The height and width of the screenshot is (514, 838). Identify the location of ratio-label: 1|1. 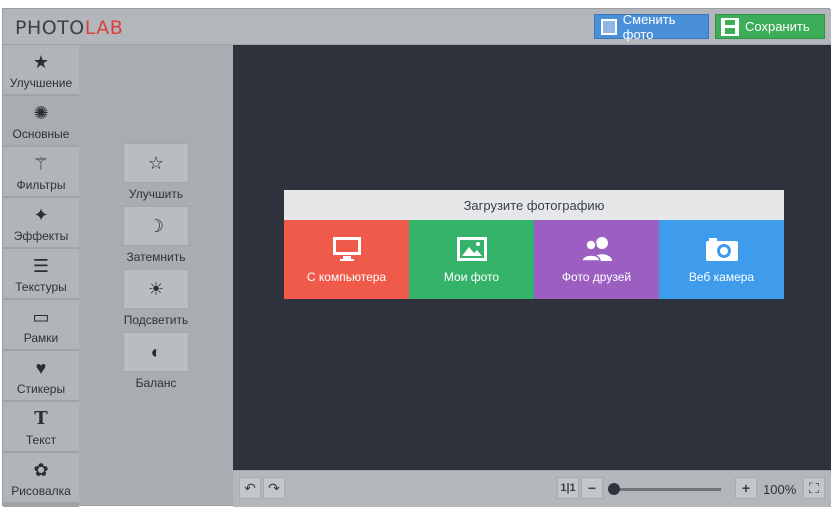
(568, 488).